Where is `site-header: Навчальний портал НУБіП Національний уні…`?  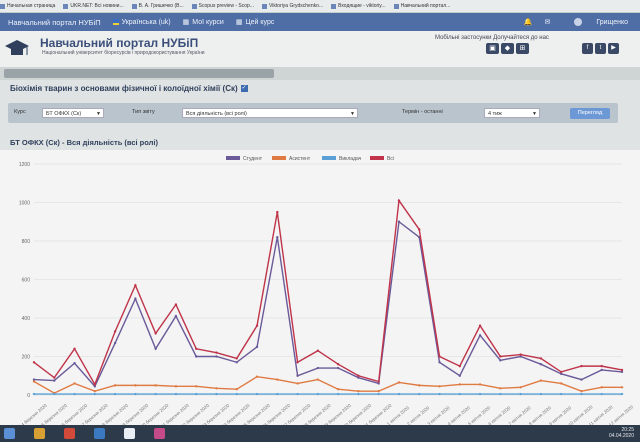
site-header: Навчальний портал НУБіП Національний уні… is located at coordinates (320, 49).